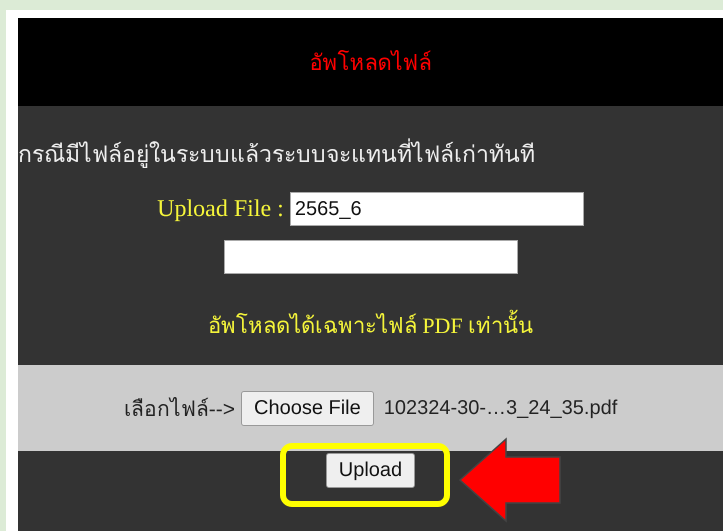  Describe the element at coordinates (179, 409) in the screenshot. I see `choose-file-label: เลือกไฟล์-->` at that location.